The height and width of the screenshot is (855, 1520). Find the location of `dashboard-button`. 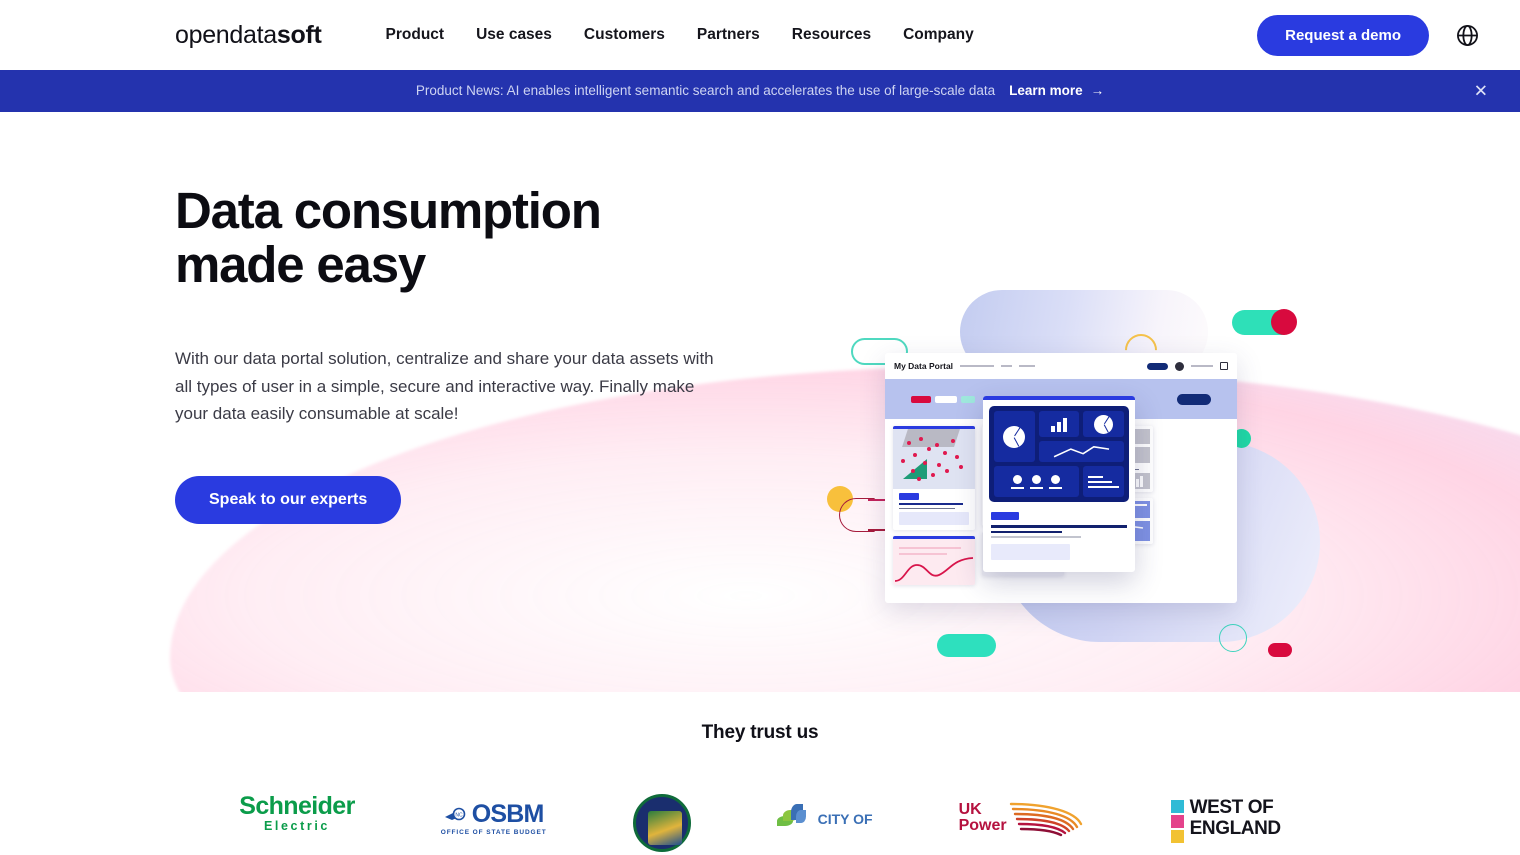

dashboard-button is located at coordinates (1005, 516).